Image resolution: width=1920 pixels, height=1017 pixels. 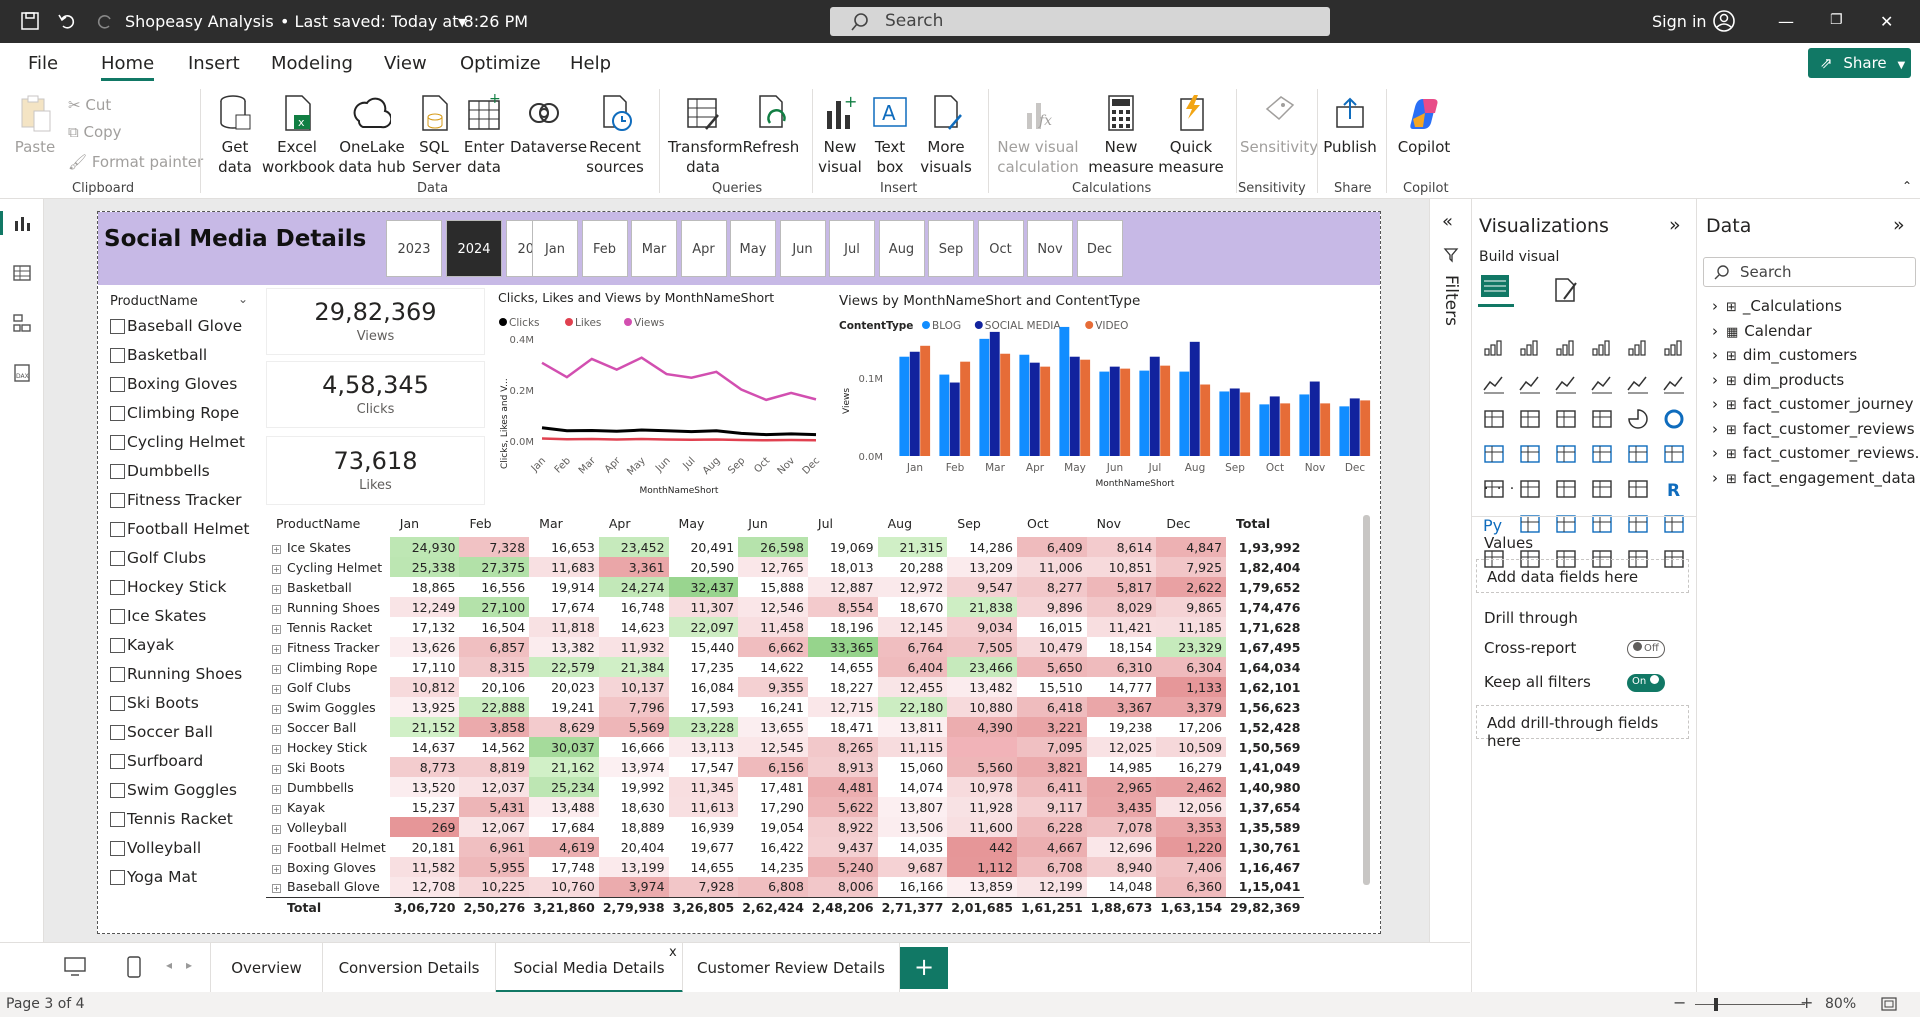 I want to click on filters-pane: « Filters, so click(x=1450, y=570).